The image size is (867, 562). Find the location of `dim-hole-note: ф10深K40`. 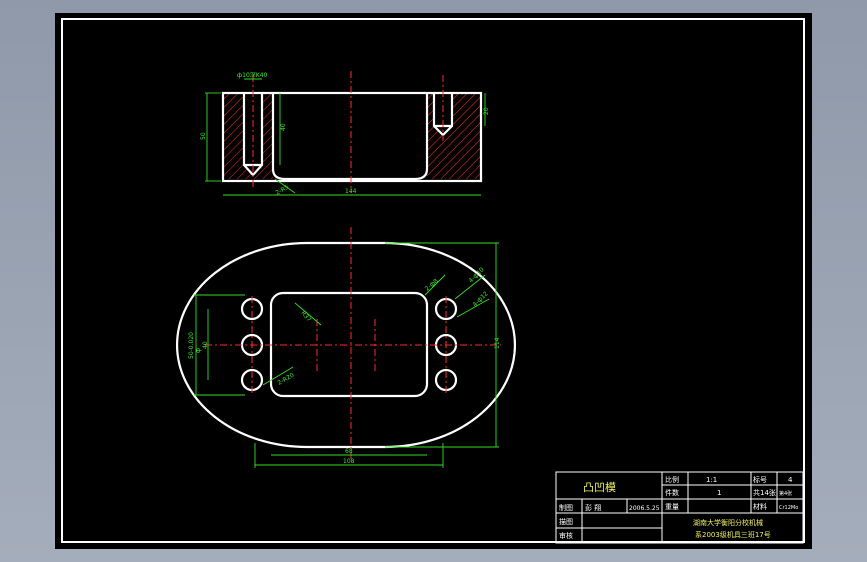

dim-hole-note: ф10深K40 is located at coordinates (252, 75).